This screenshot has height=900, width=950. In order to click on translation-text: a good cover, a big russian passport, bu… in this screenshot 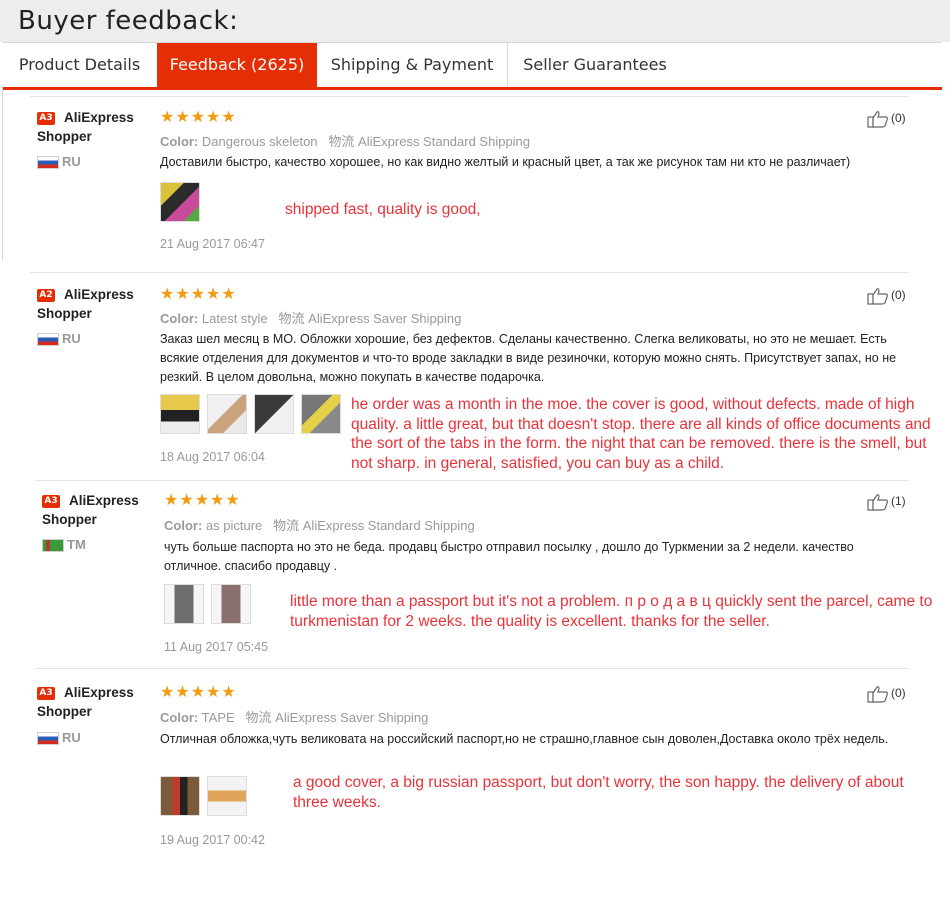, I will do `click(598, 792)`.